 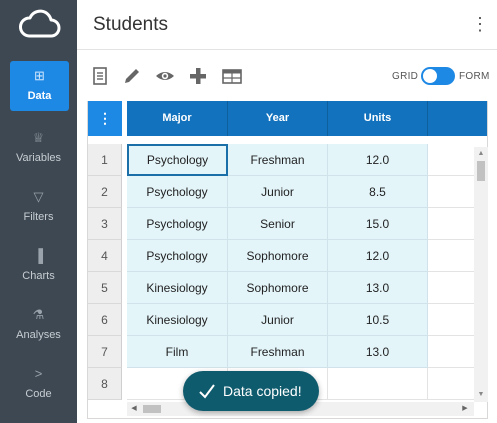 I want to click on variables-icon: ♕, so click(x=38, y=137).